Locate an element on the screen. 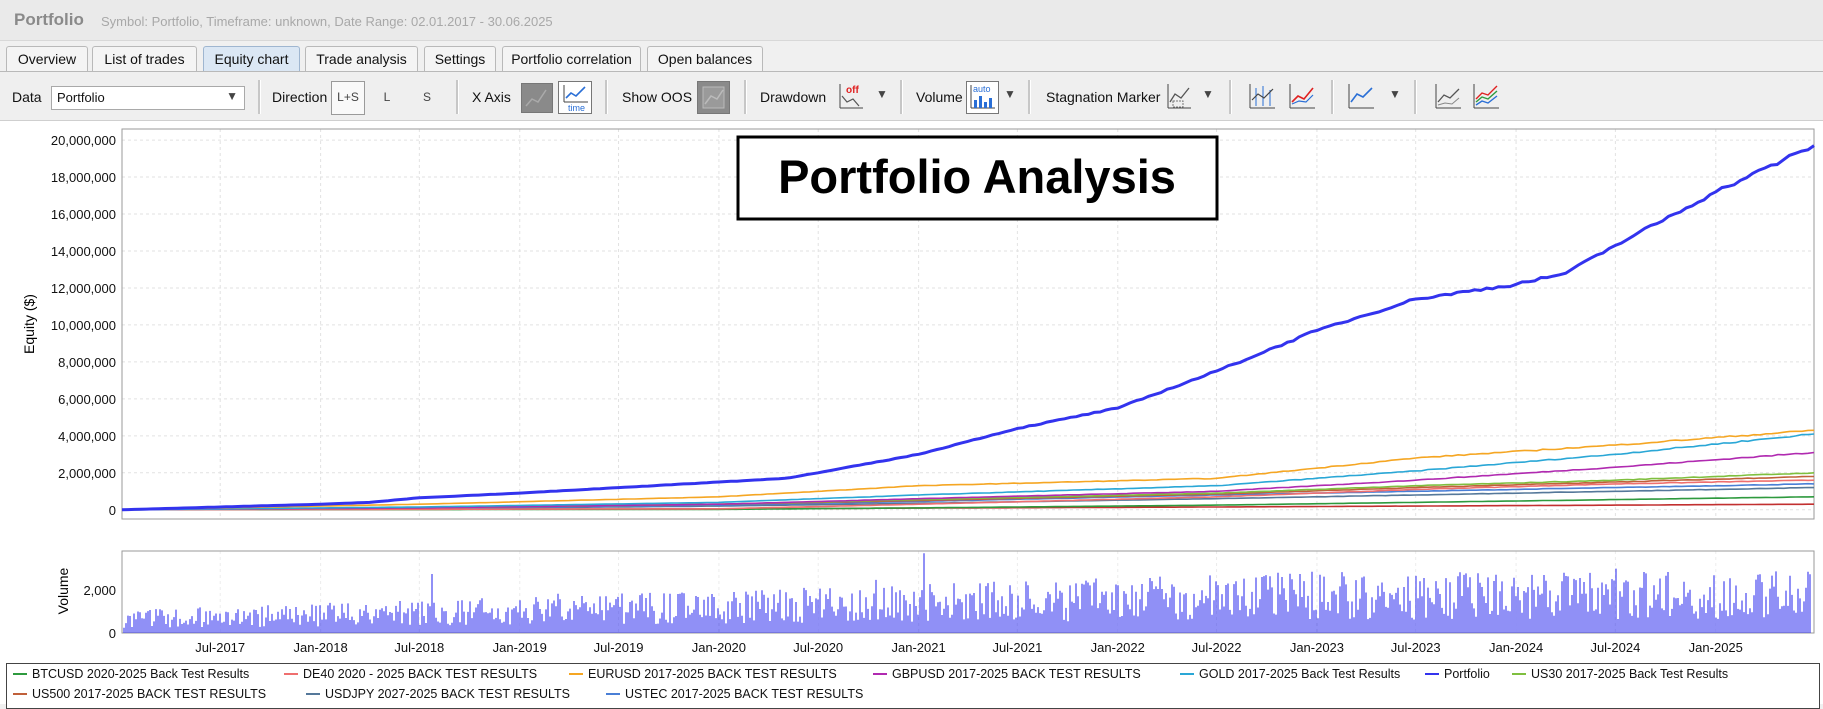 This screenshot has width=1823, height=709. drawdown-badge: off is located at coordinates (852, 90).